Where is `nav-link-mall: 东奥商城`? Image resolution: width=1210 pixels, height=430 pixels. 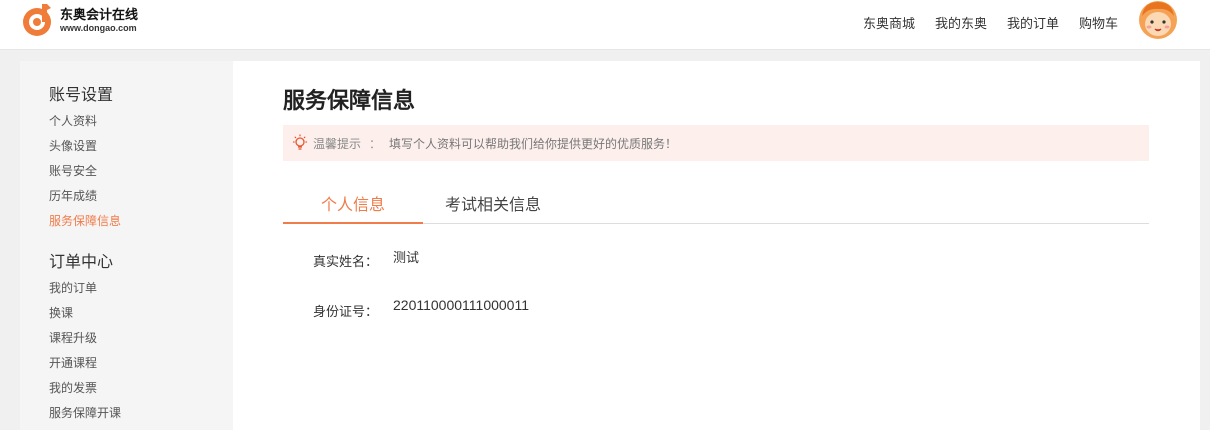 nav-link-mall: 东奥商城 is located at coordinates (889, 22).